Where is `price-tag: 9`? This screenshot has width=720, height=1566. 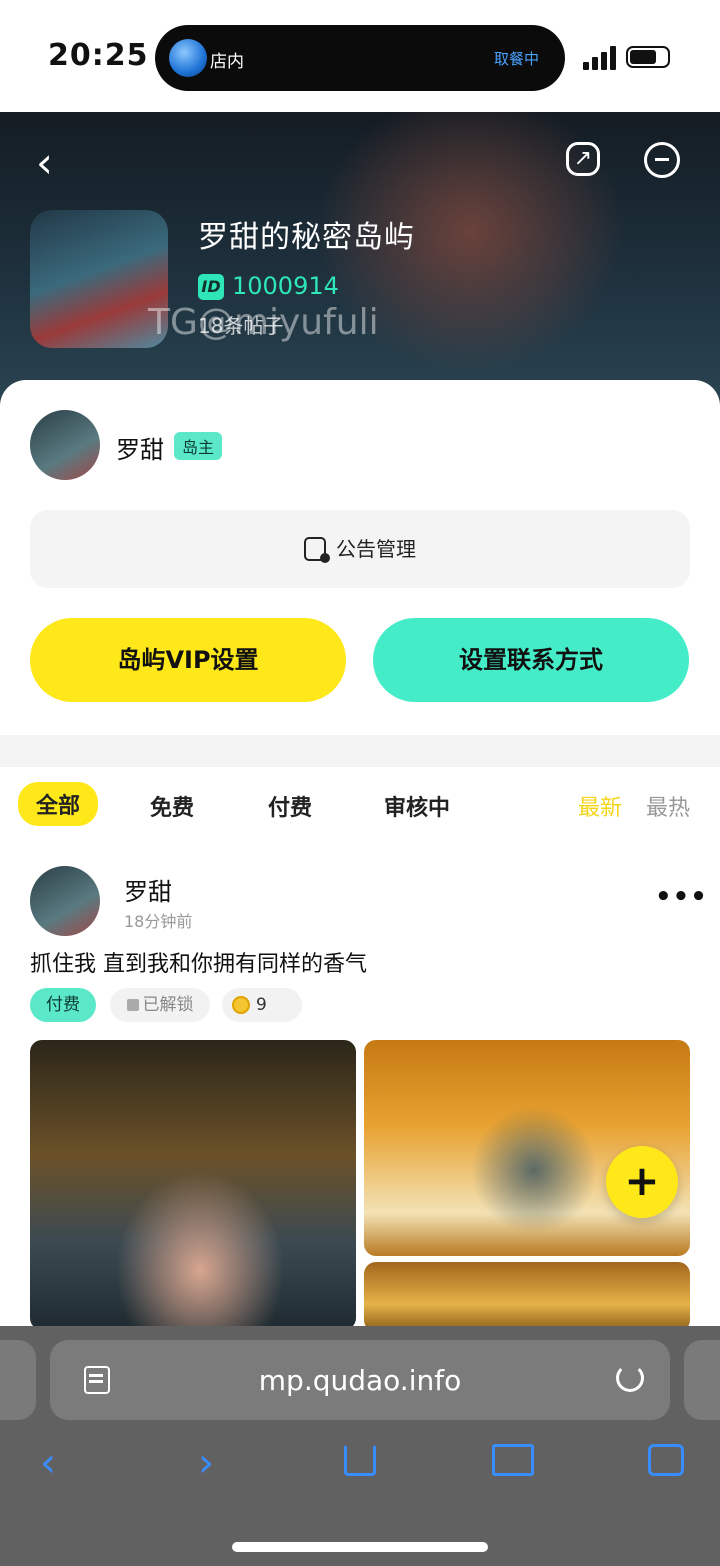 price-tag: 9 is located at coordinates (262, 1005).